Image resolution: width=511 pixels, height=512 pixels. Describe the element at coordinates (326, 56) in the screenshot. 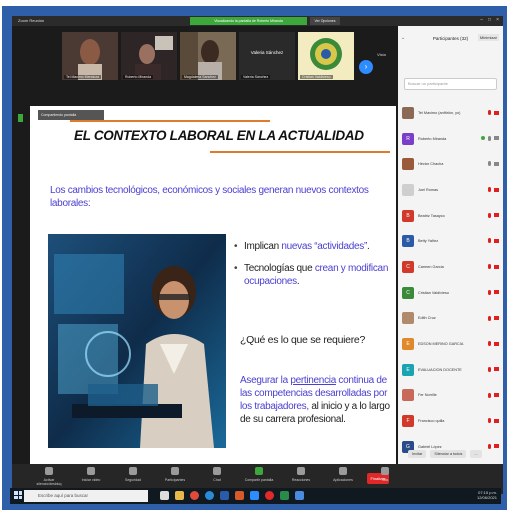

I see `video-thumbnail: Cristian Valdivieso` at that location.